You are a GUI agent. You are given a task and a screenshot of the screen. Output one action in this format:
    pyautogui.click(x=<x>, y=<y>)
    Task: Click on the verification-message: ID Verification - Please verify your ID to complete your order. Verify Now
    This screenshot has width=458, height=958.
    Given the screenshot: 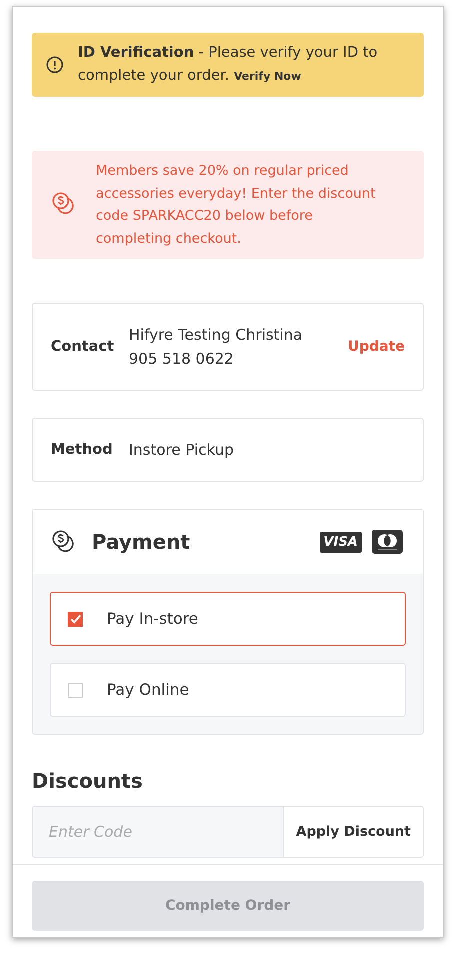 What is the action you would take?
    pyautogui.click(x=228, y=65)
    